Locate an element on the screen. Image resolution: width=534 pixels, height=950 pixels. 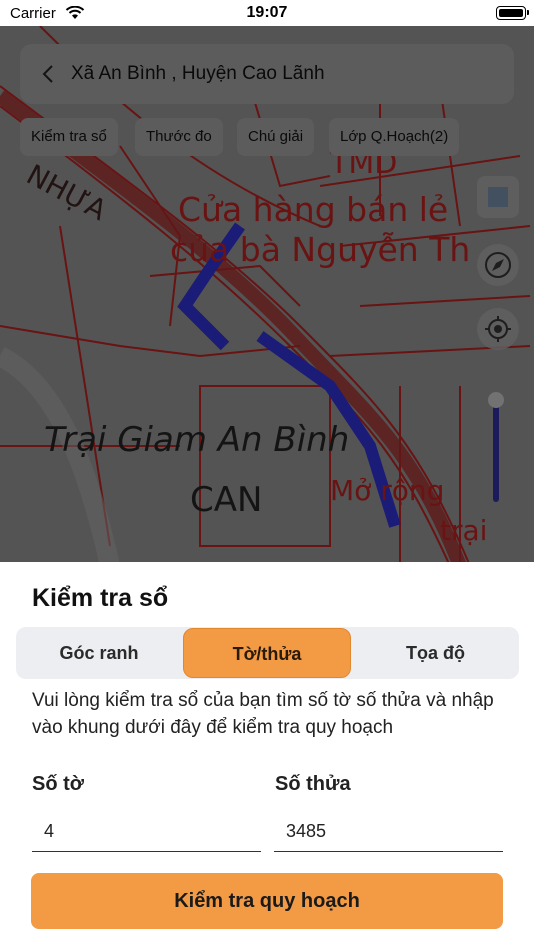
clock: 19:07 is located at coordinates (267, 12).